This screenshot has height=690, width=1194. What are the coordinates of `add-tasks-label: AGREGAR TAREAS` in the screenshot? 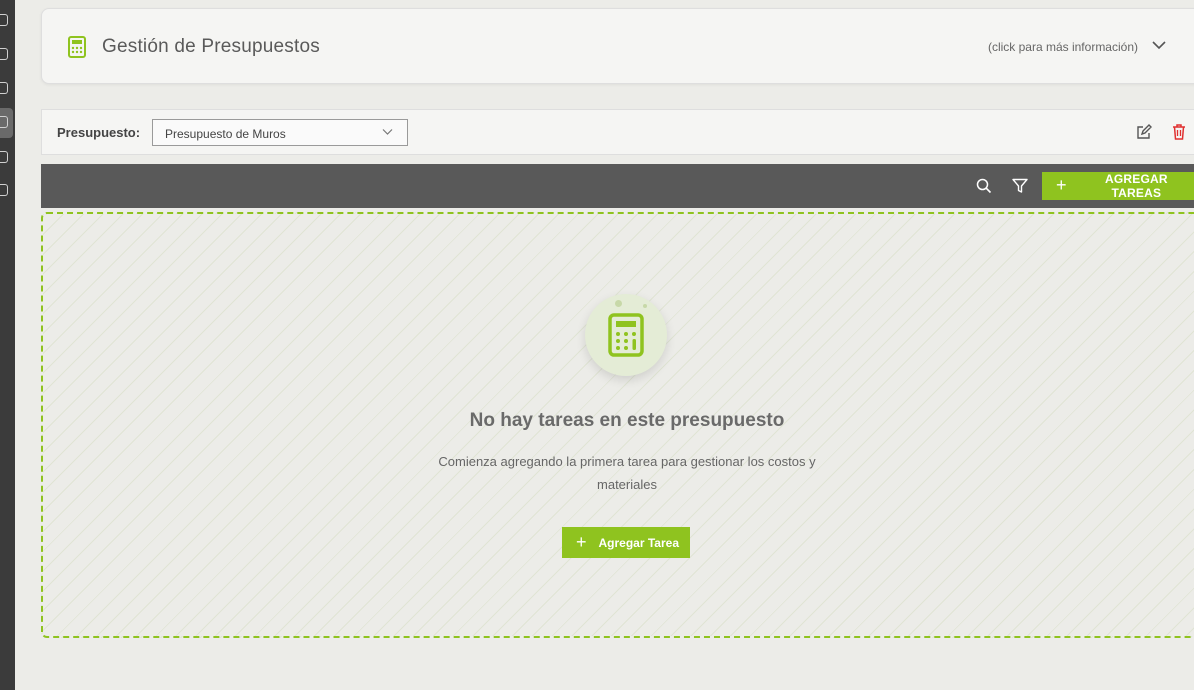 It's located at (1136, 186).